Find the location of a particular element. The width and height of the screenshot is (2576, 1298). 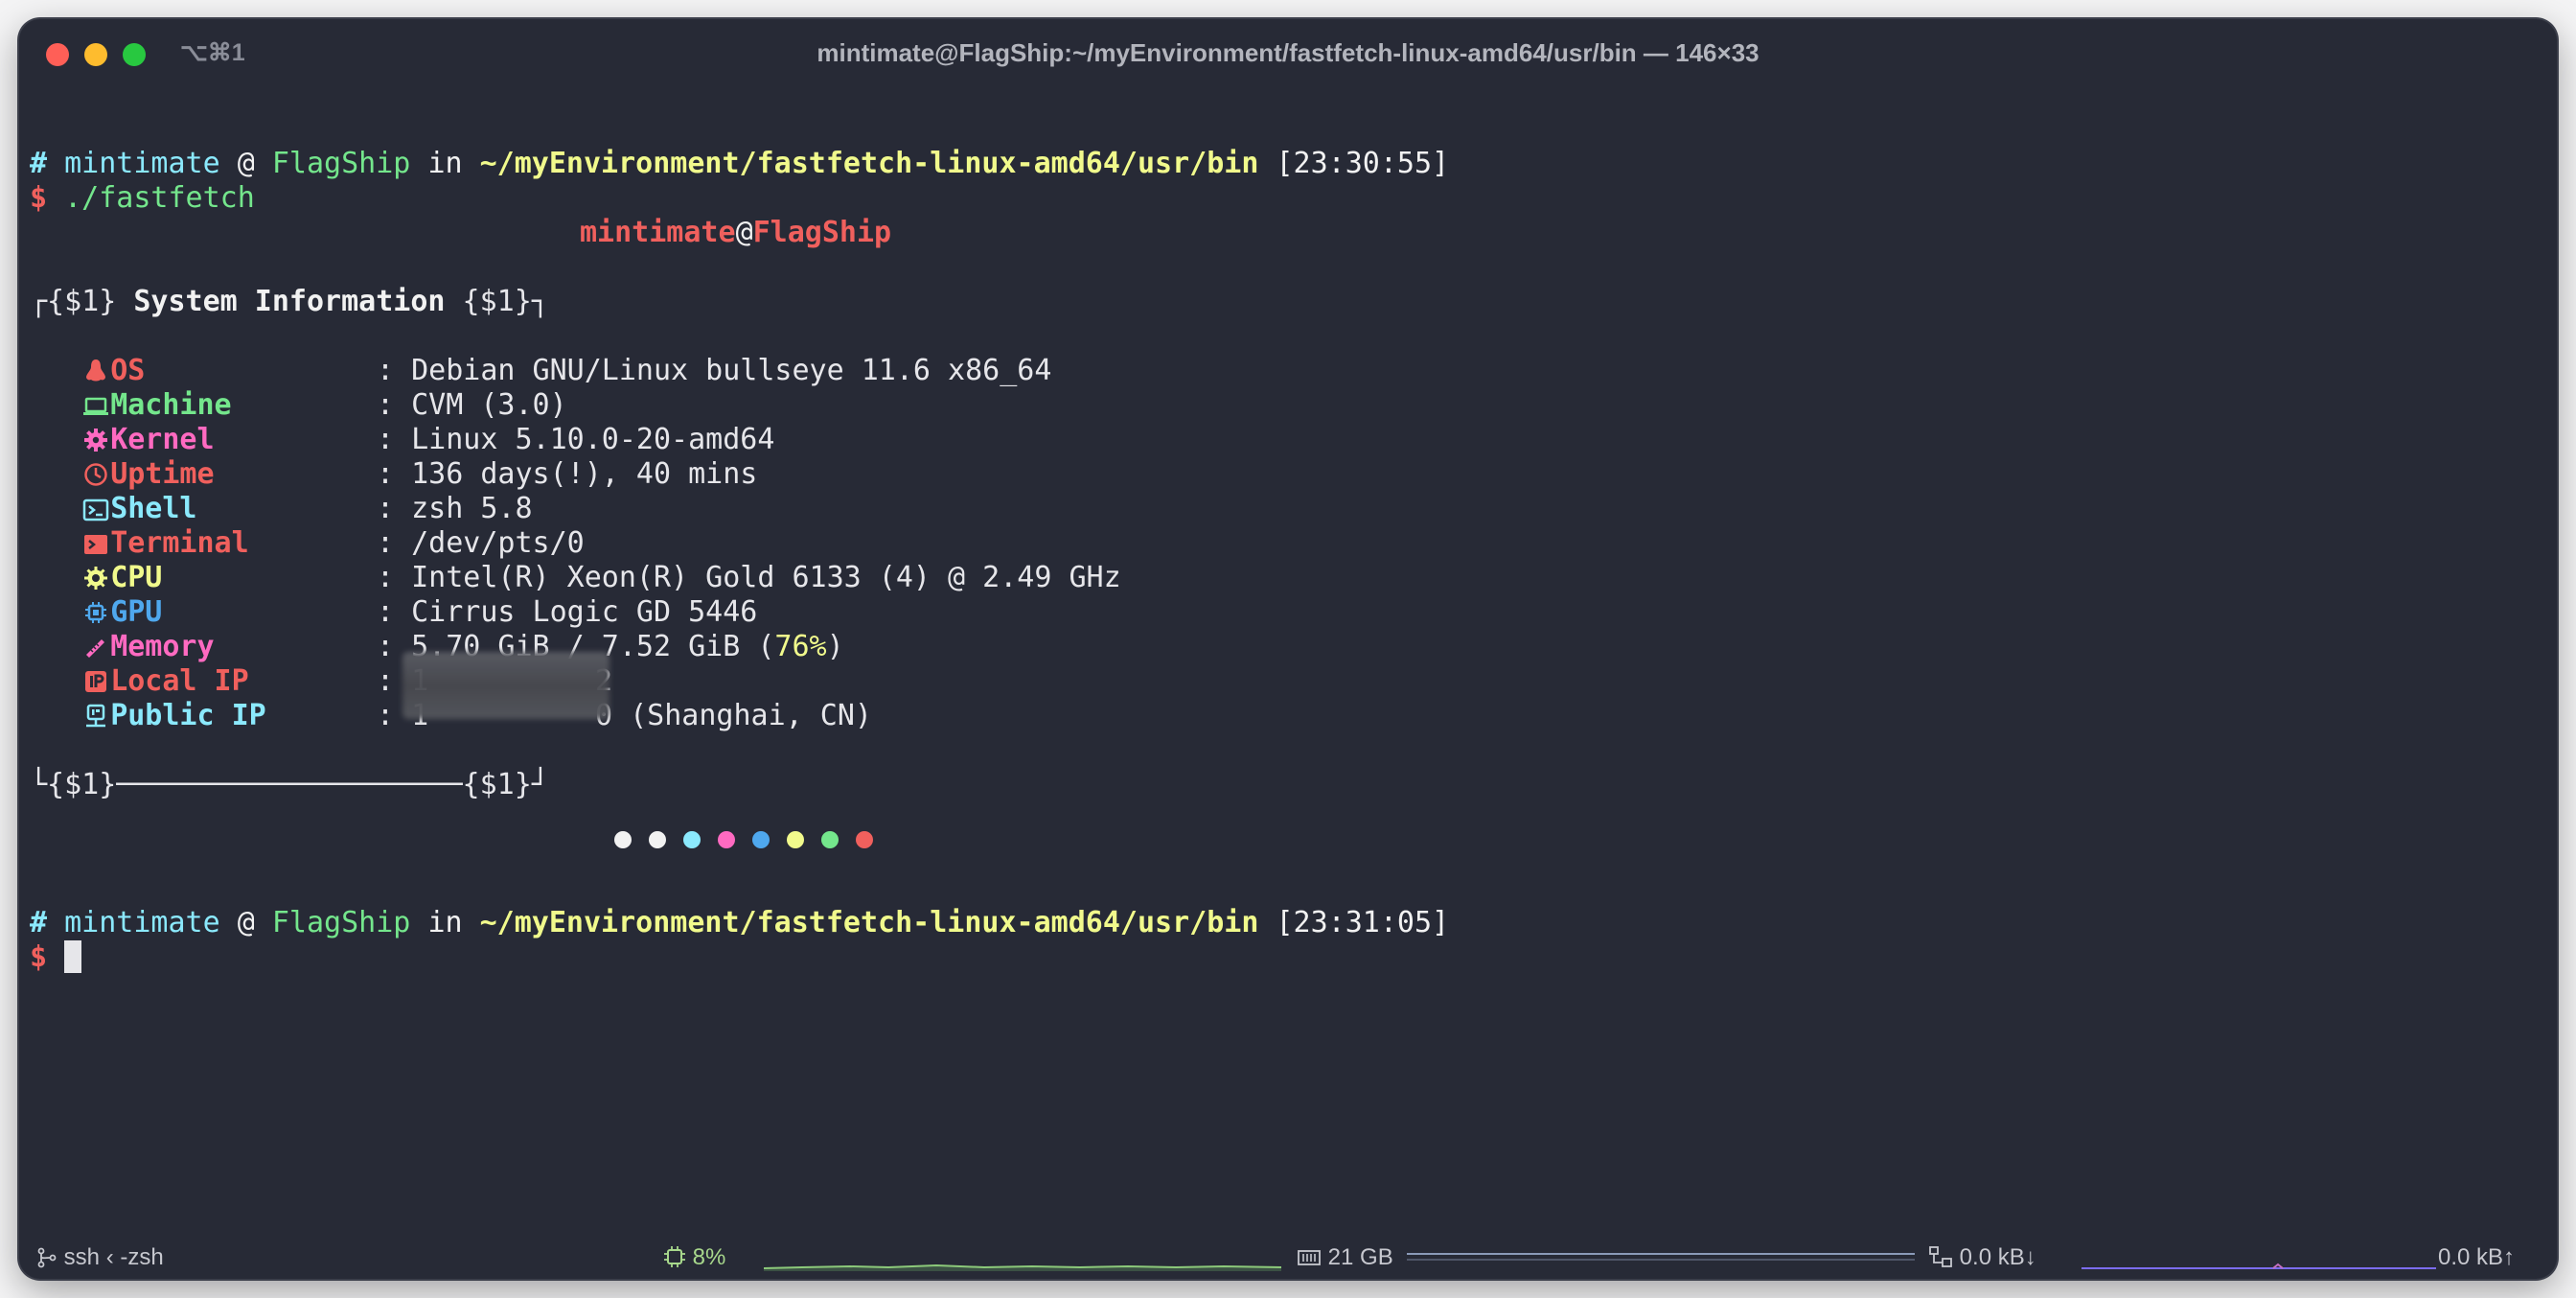

info-value-group: : Linux 5.10.0-20-amd64 is located at coordinates (575, 440).